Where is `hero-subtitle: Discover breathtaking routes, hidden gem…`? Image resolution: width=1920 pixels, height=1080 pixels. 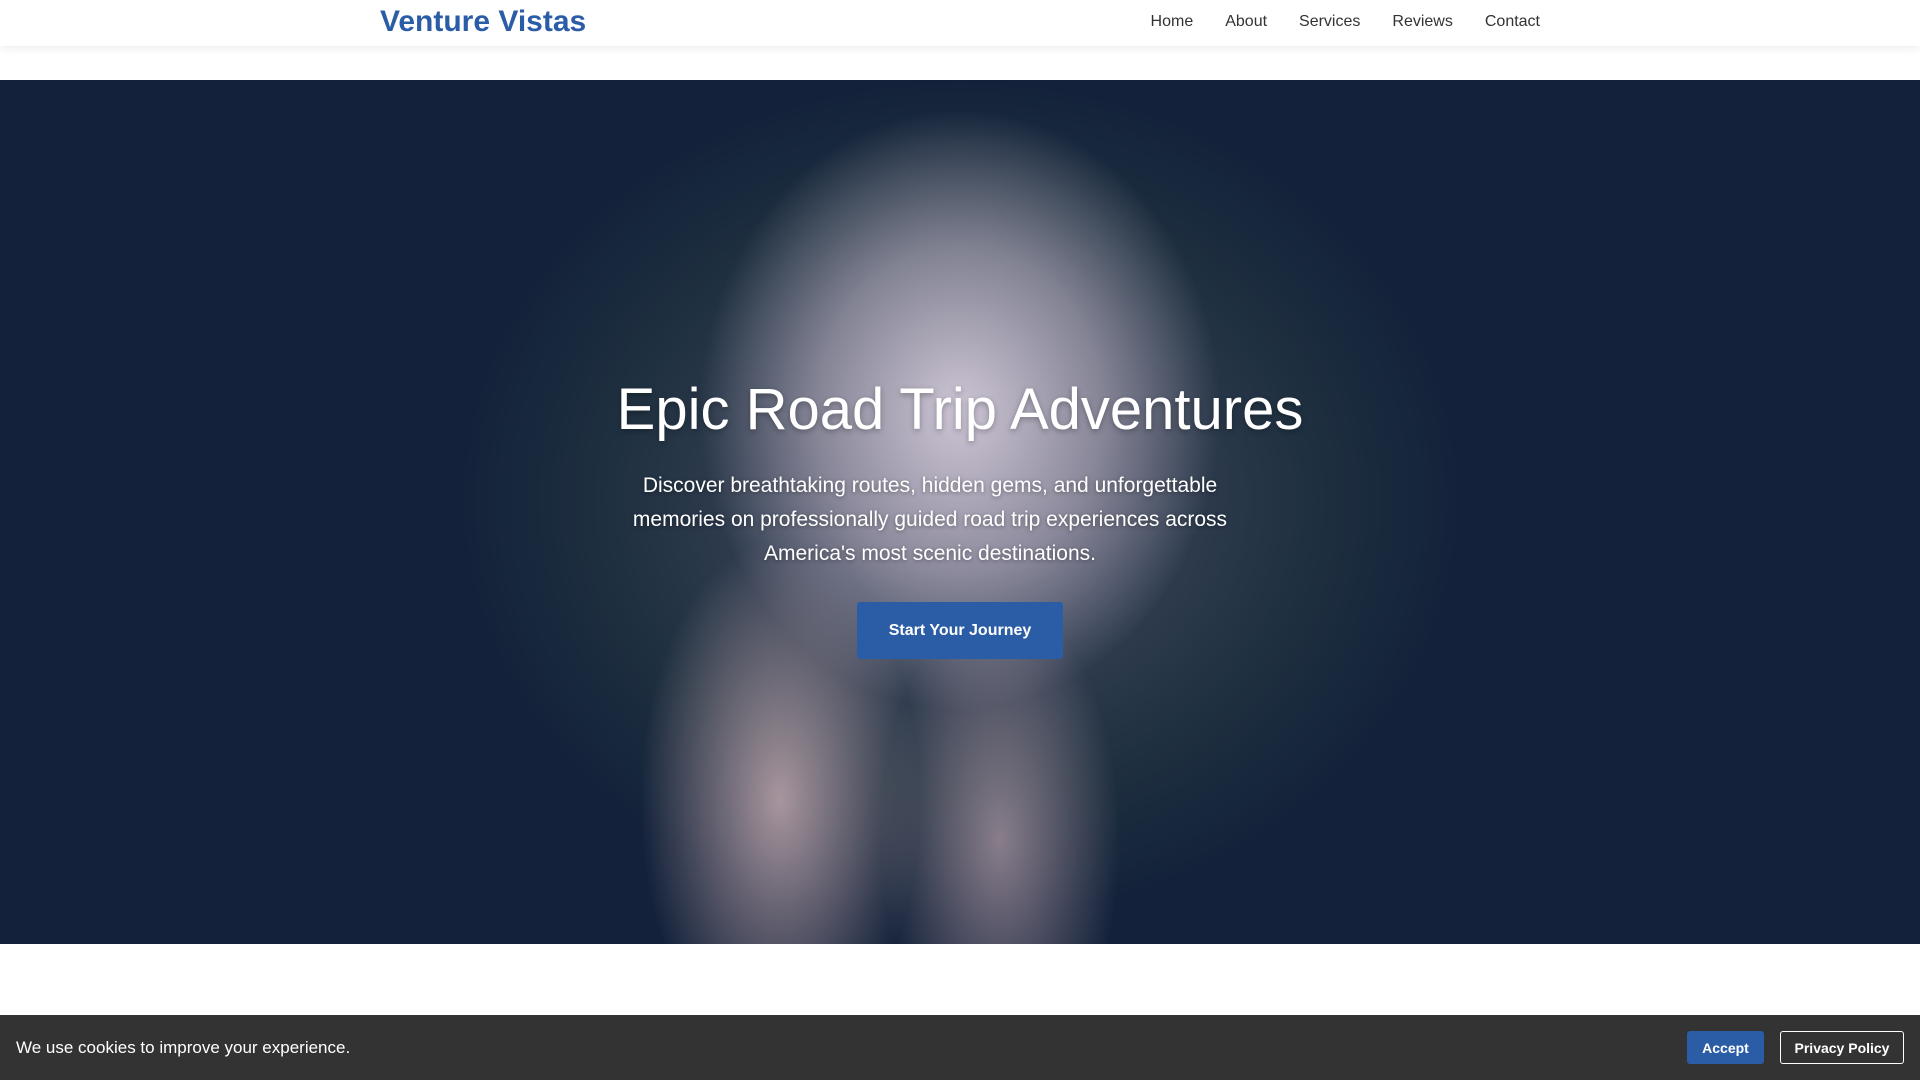
hero-subtitle: Discover breathtaking routes, hidden gem… is located at coordinates (930, 519).